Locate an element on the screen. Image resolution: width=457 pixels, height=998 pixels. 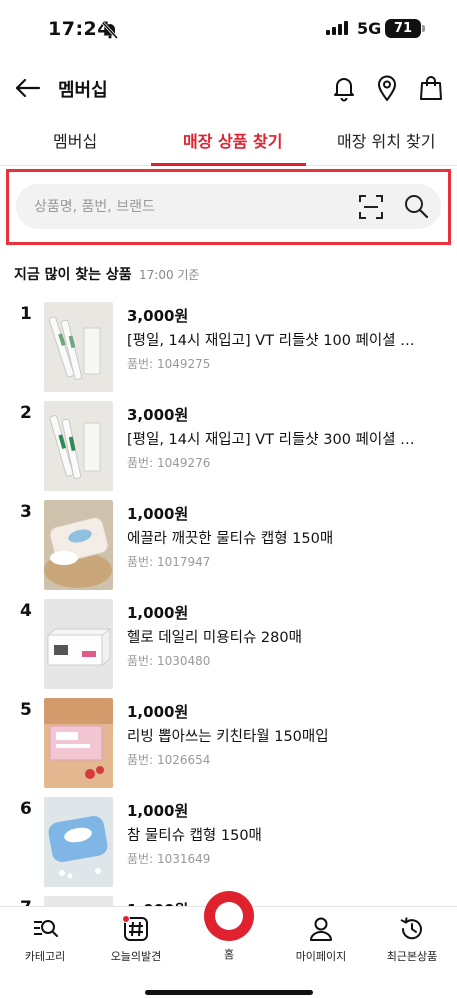
nav-mypage: 마이페이지 is located at coordinates (321, 939).